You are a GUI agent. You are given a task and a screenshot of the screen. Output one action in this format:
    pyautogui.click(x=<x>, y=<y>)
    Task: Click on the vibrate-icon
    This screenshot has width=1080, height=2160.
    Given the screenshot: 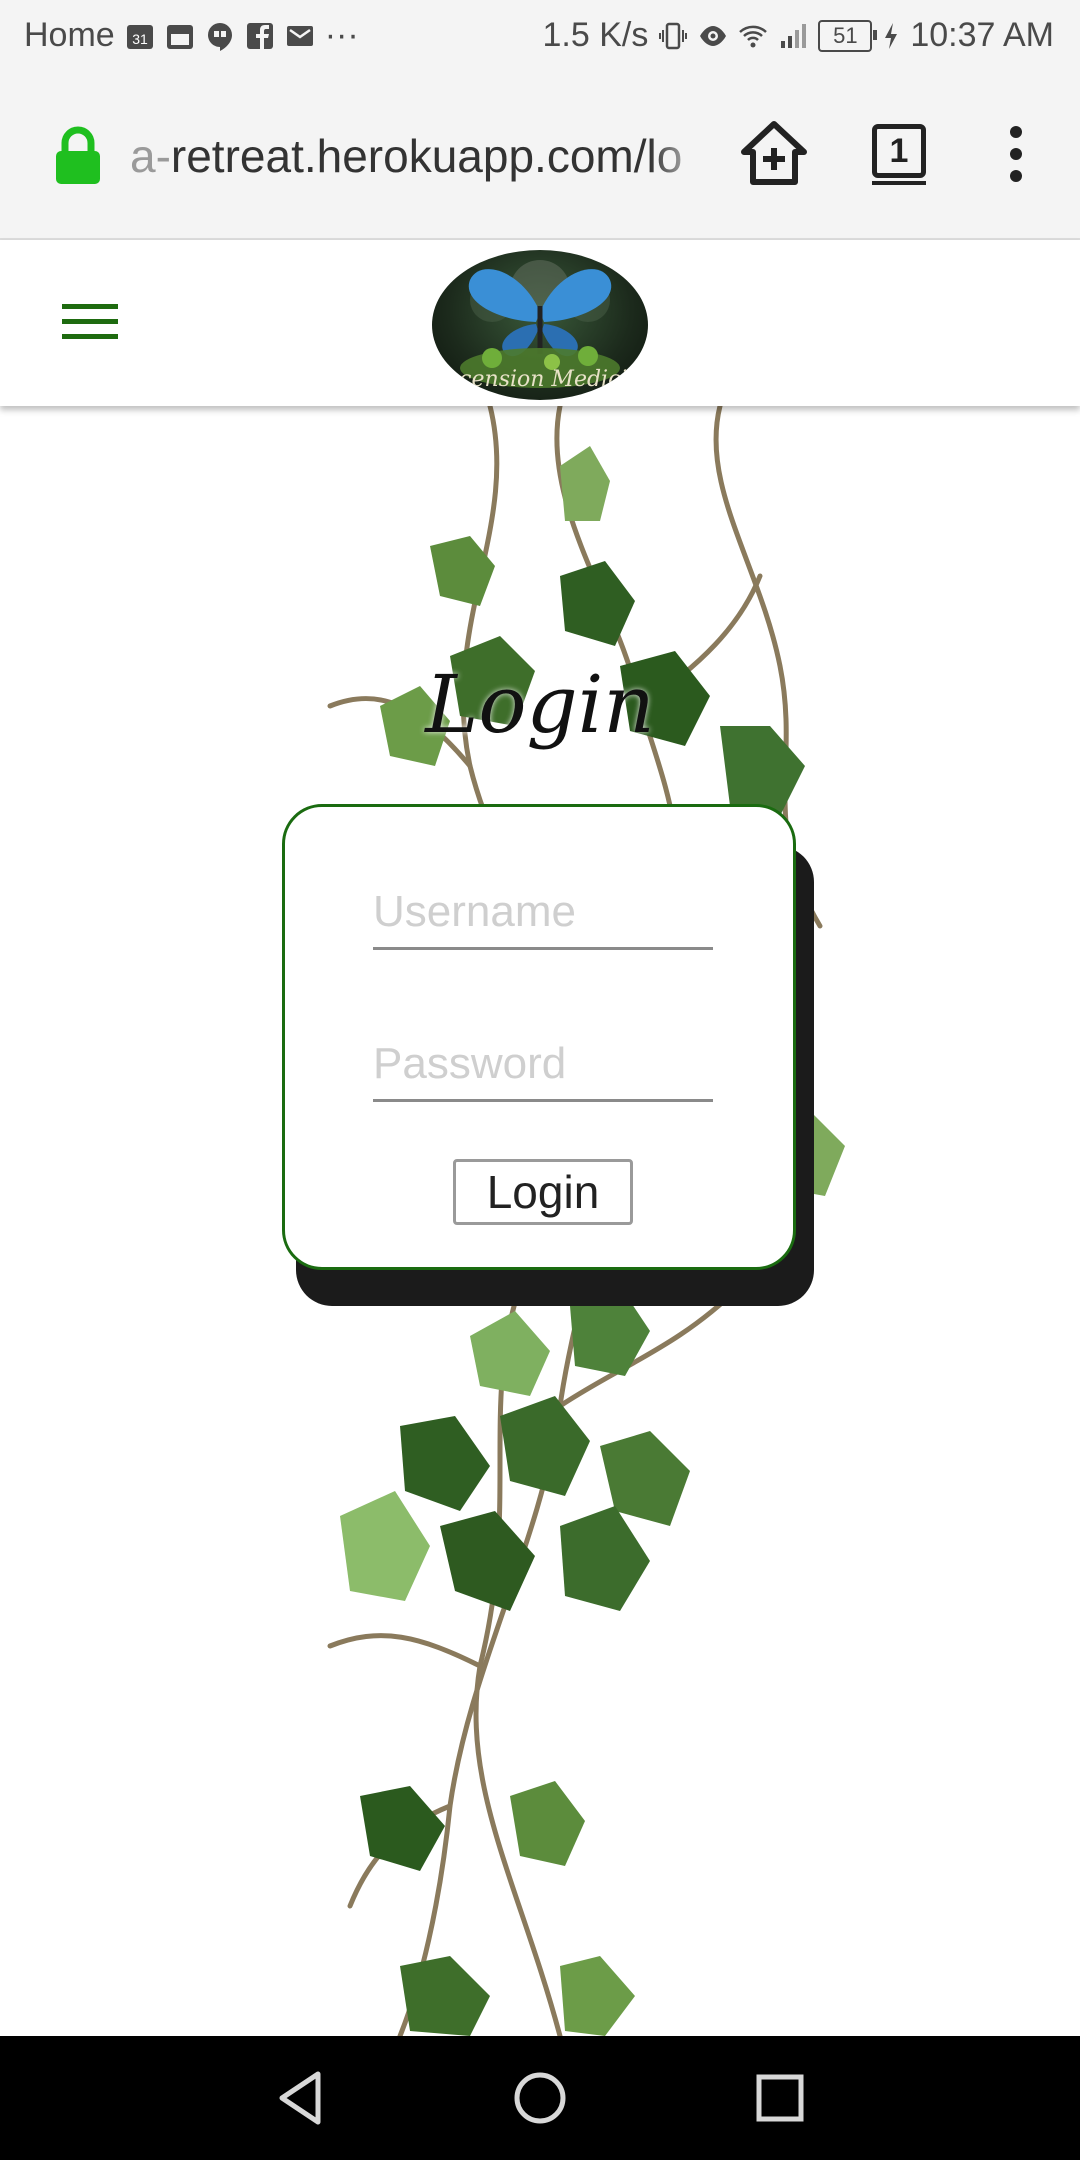 What is the action you would take?
    pyautogui.click(x=673, y=36)
    